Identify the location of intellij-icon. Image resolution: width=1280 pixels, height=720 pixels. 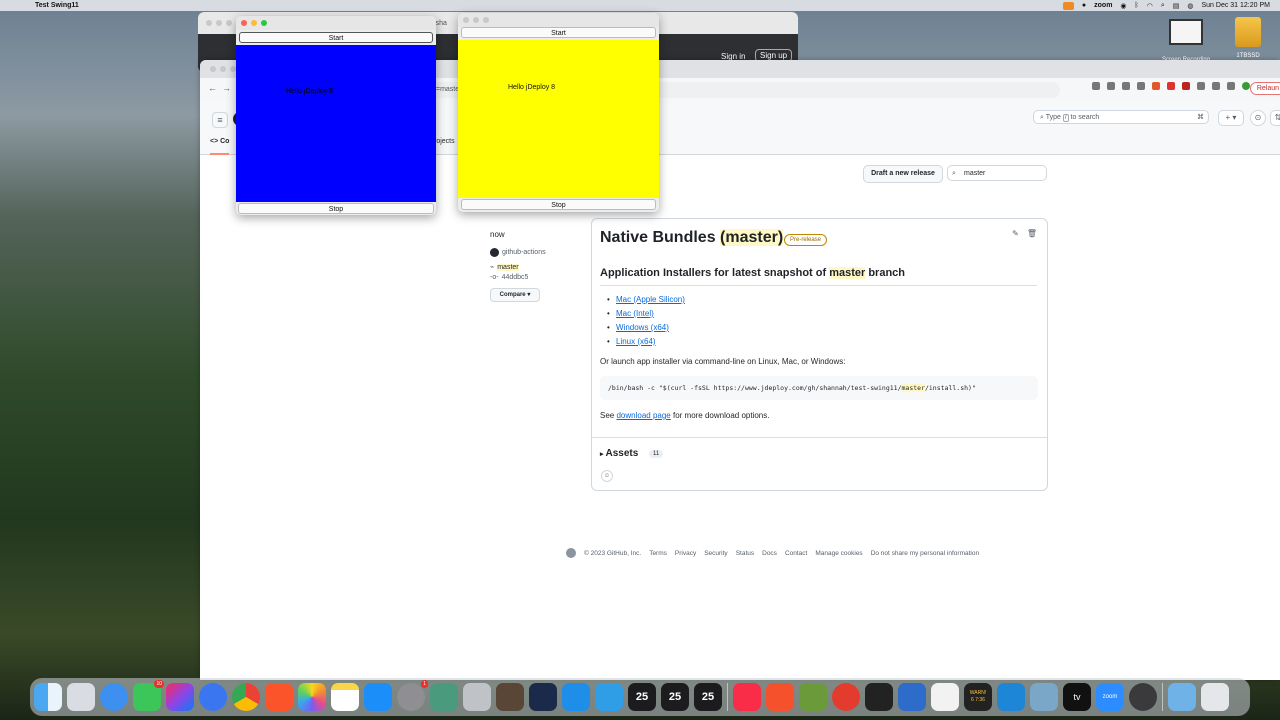
(180, 697).